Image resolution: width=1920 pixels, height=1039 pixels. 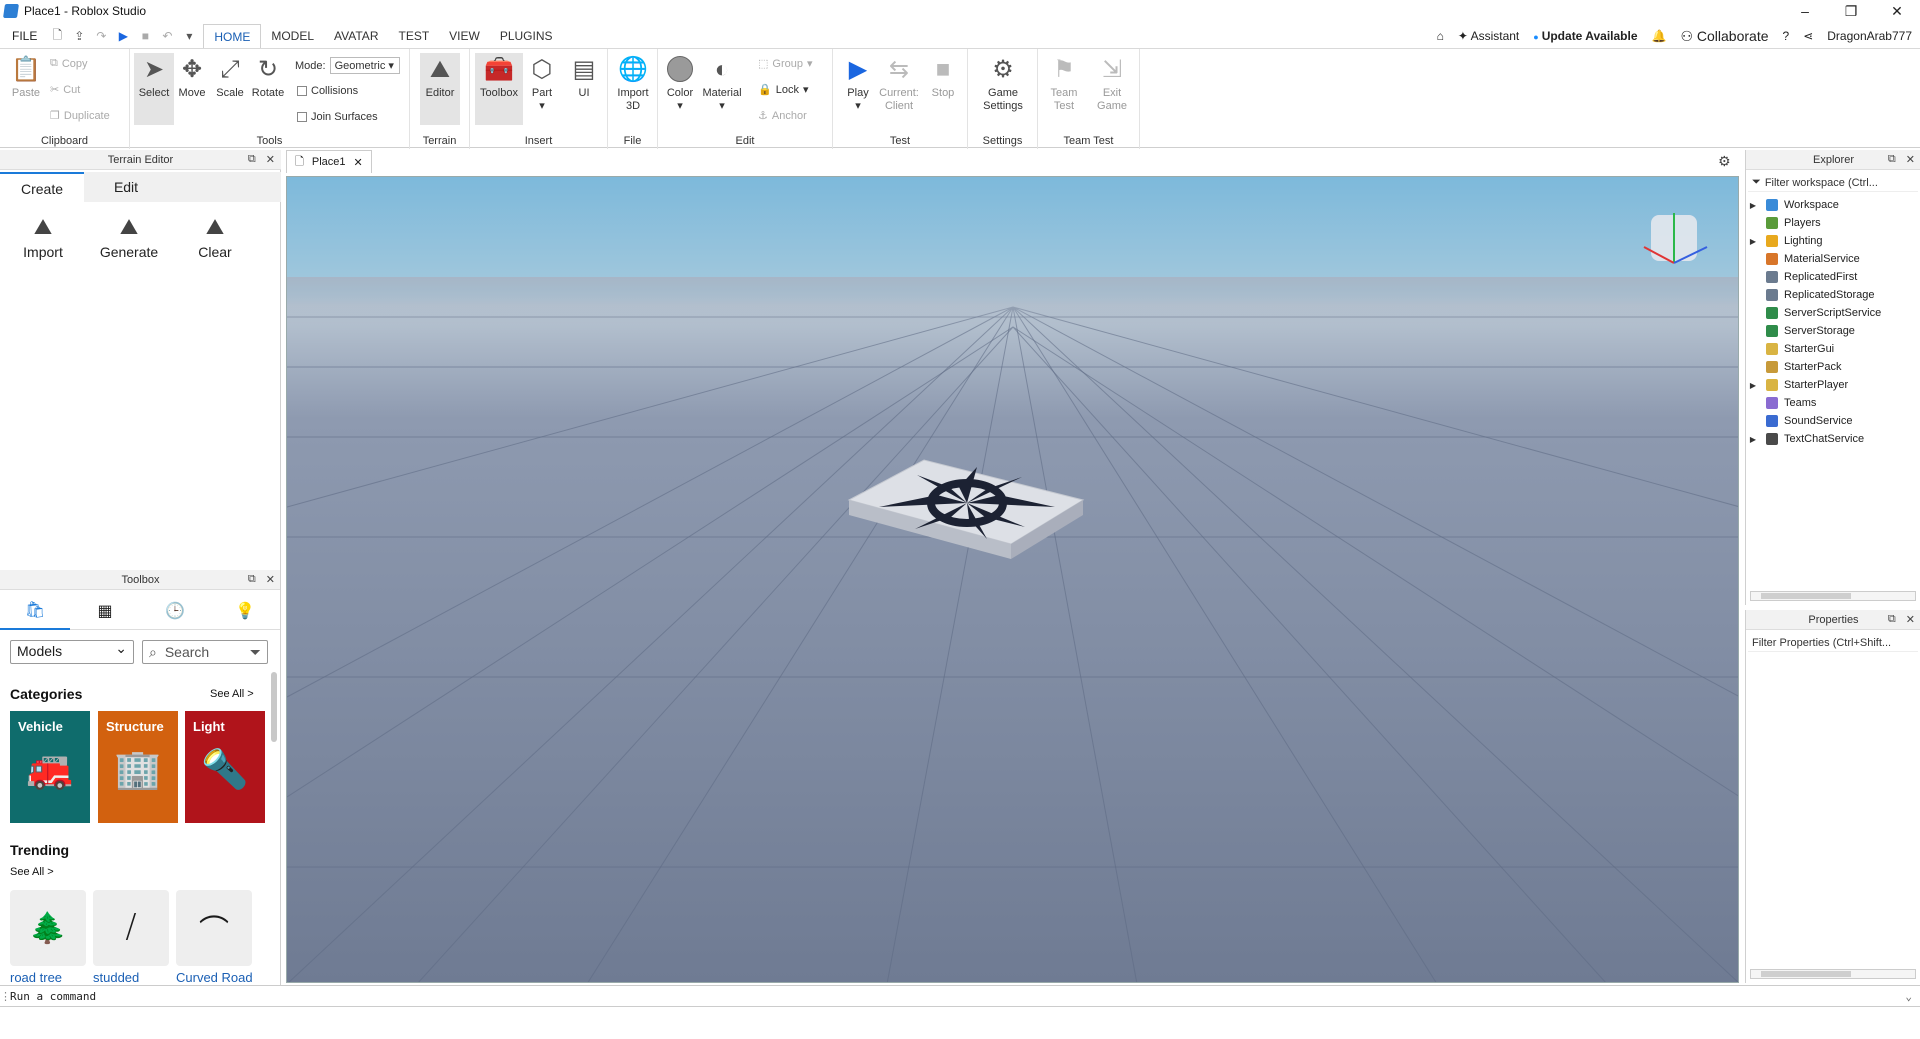 What do you see at coordinates (858, 106) in the screenshot?
I see `play-dropdown-icon: ▾` at bounding box center [858, 106].